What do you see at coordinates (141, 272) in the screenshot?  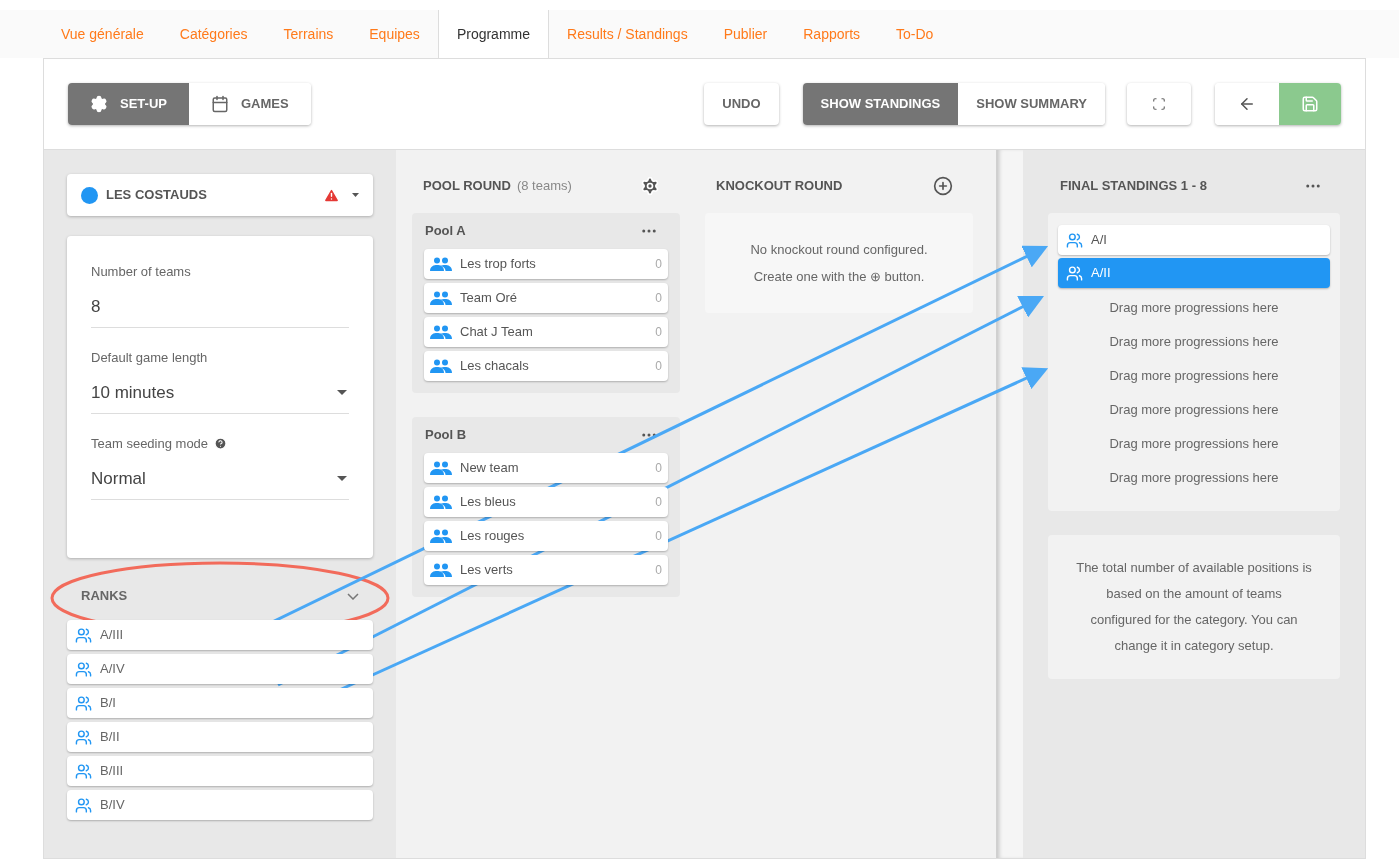 I see `field-label: Number of teams` at bounding box center [141, 272].